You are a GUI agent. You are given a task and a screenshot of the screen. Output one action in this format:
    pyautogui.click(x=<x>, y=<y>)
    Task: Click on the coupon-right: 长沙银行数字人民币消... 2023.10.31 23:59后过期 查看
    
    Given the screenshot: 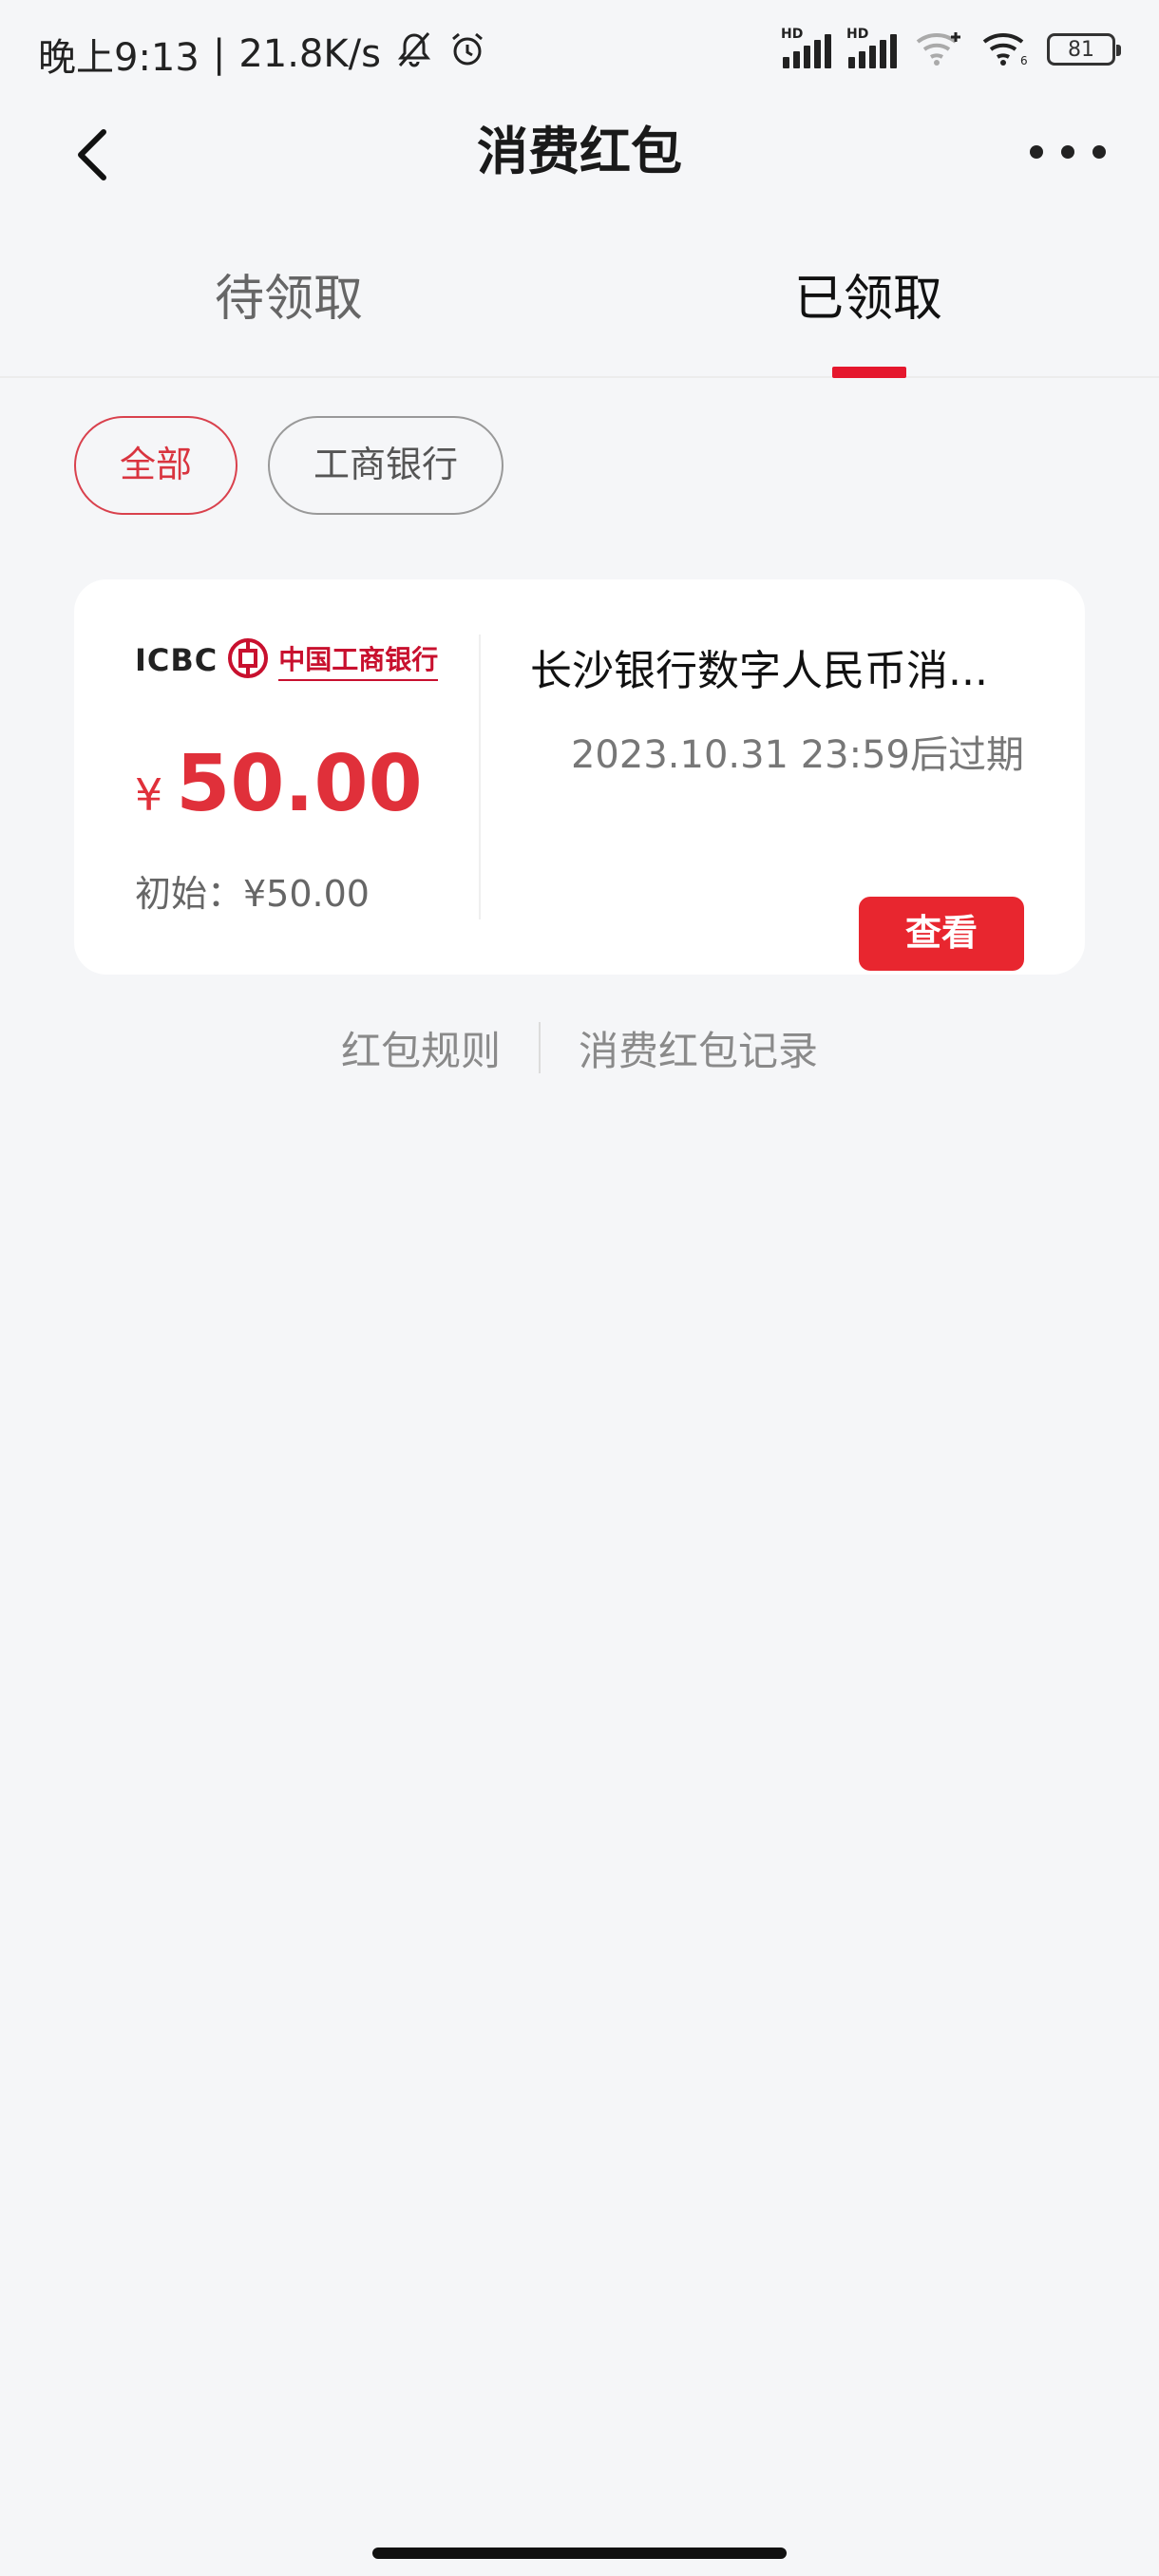 What is the action you would take?
    pyautogui.click(x=777, y=803)
    